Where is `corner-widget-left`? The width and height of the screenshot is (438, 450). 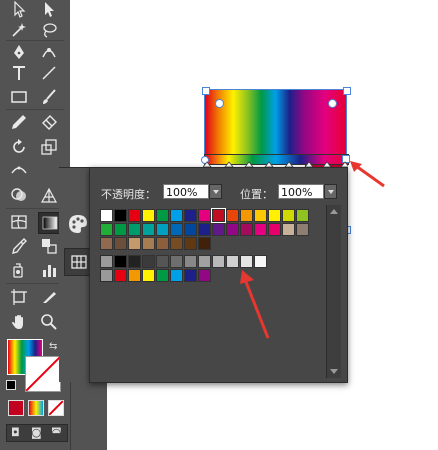
corner-widget-left is located at coordinates (219, 103).